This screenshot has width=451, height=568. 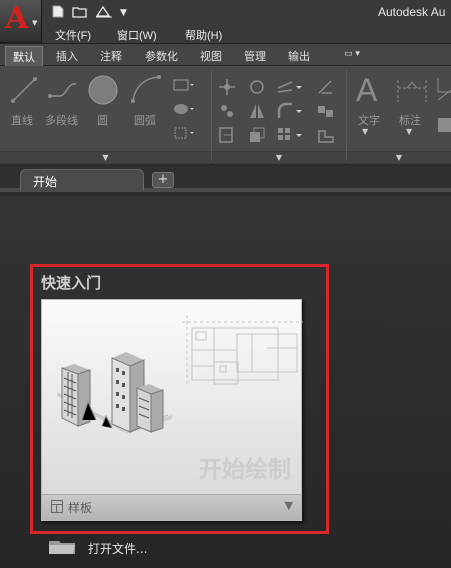 What do you see at coordinates (123, 13) in the screenshot?
I see `quick-access-dropdown-icon: ▼` at bounding box center [123, 13].